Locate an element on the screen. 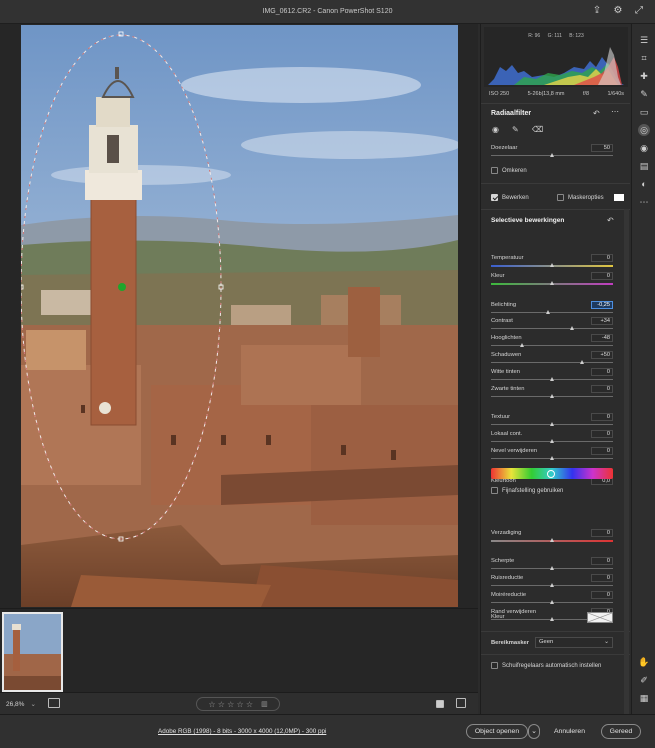 Image resolution: width=655 pixels, height=748 pixels. filmstrip-toggle-icon is located at coordinates (54, 703).